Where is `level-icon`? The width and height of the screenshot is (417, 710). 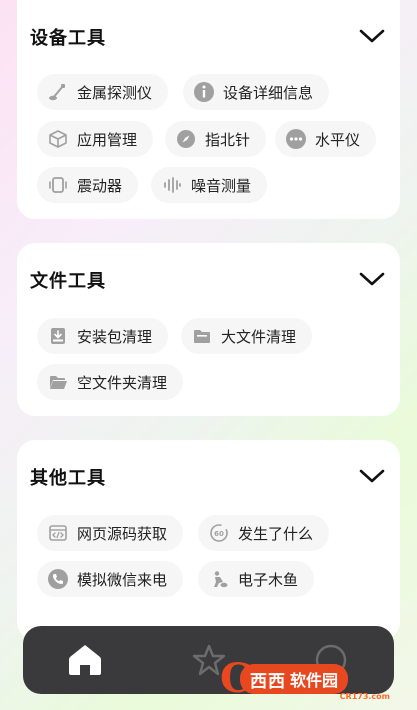
level-icon is located at coordinates (296, 139).